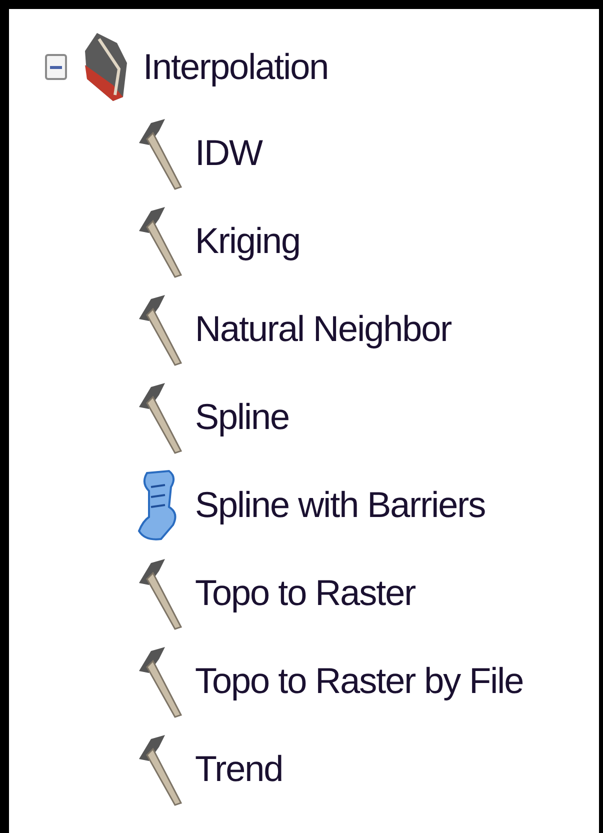 The width and height of the screenshot is (603, 833). What do you see at coordinates (228, 153) in the screenshot?
I see `tree-item: IDW` at bounding box center [228, 153].